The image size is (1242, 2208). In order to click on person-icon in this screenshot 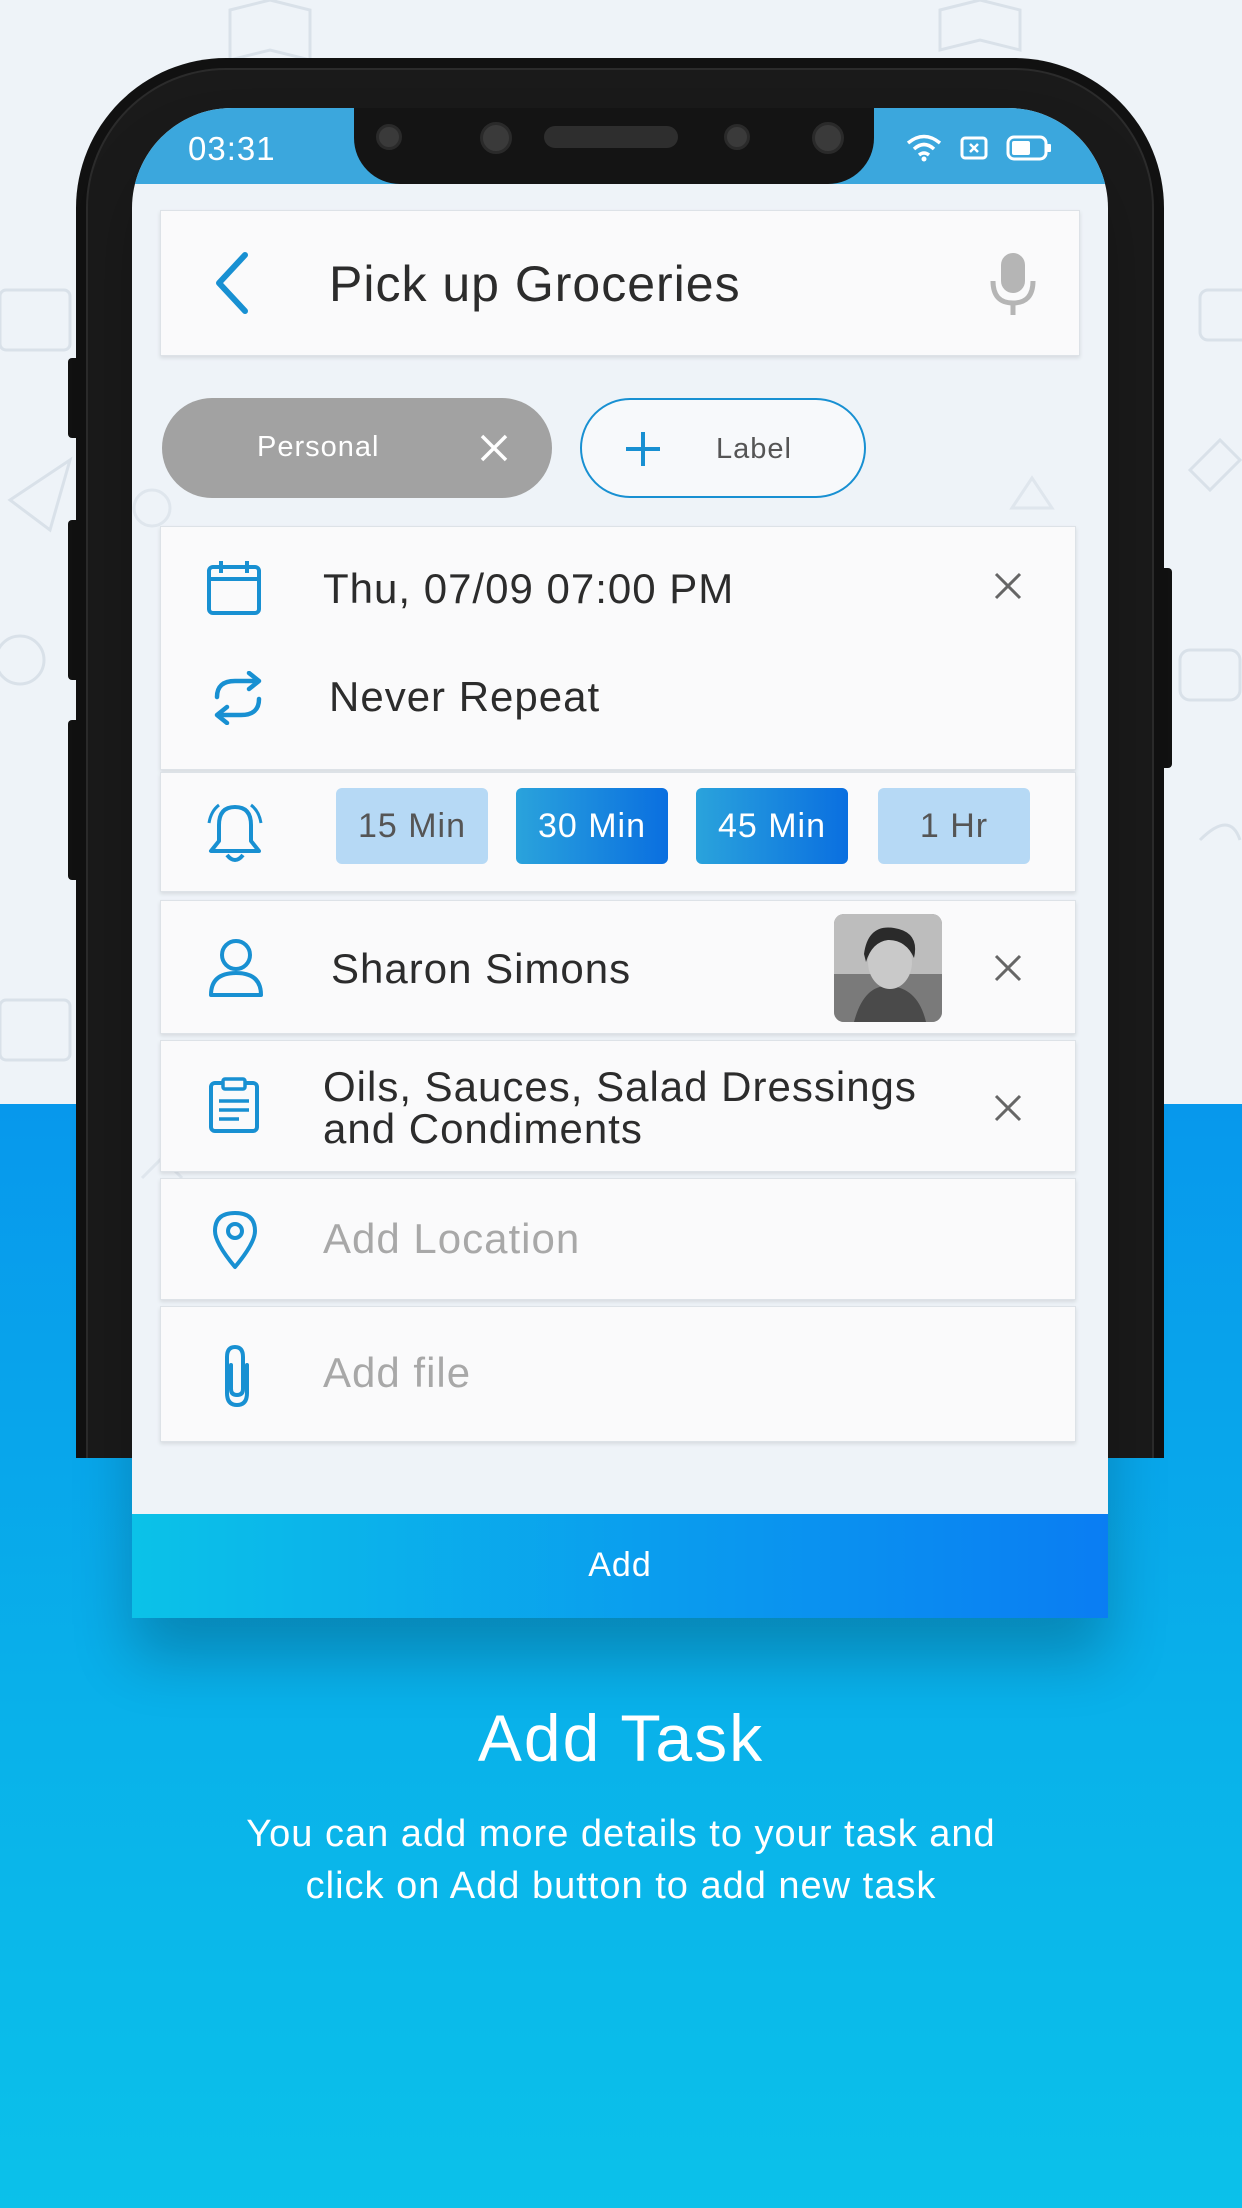, I will do `click(236, 968)`.